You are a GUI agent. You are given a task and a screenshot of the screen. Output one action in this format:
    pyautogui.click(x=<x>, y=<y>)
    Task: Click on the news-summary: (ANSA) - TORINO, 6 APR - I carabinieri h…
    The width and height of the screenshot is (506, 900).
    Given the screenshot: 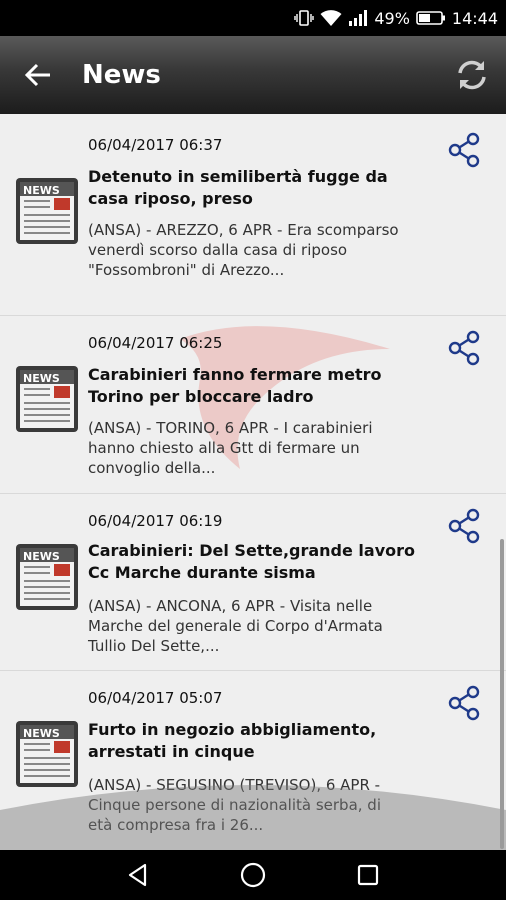 What is the action you would take?
    pyautogui.click(x=230, y=448)
    